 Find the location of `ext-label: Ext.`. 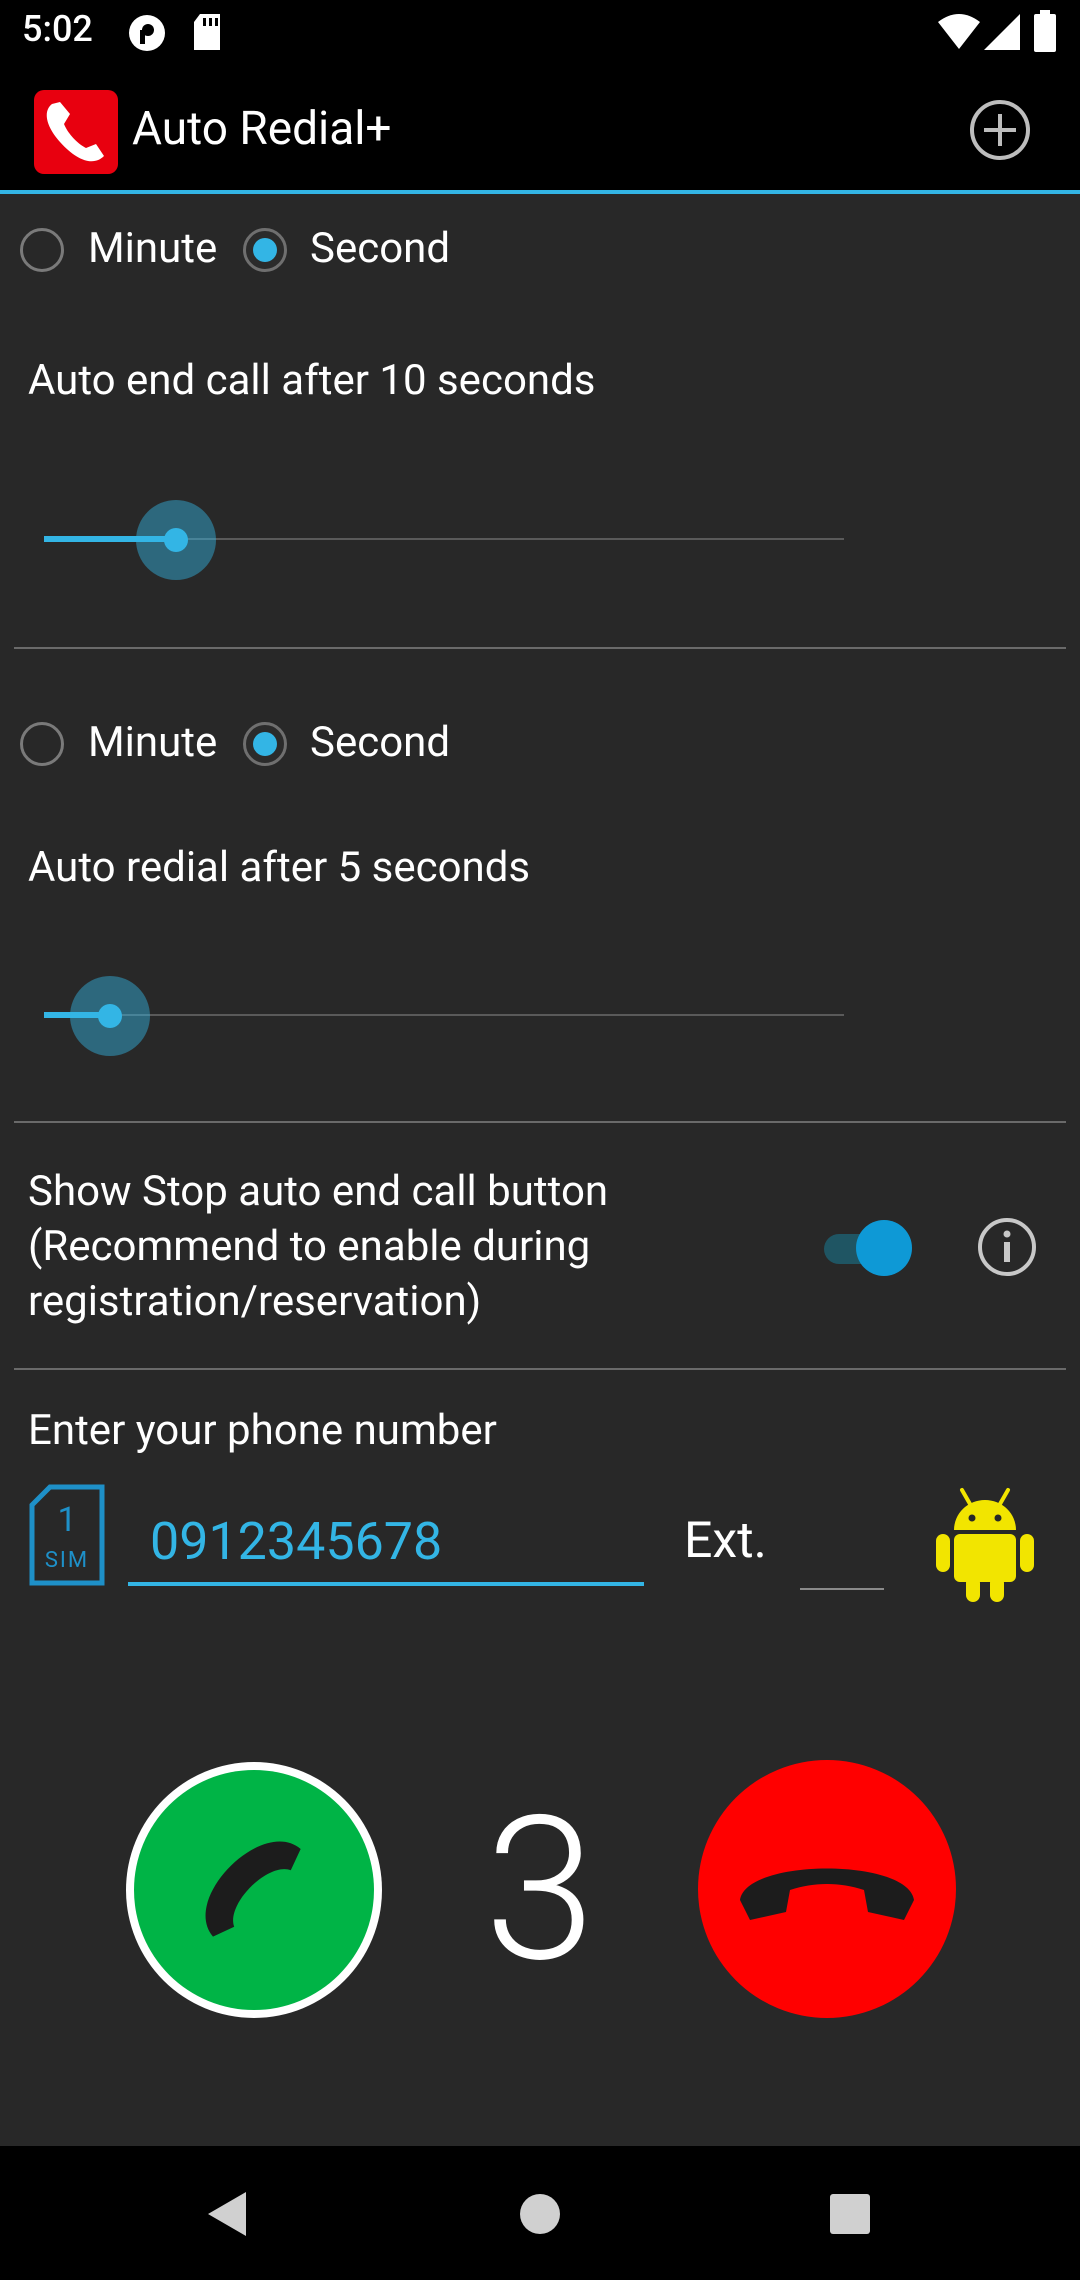

ext-label: Ext. is located at coordinates (725, 1541).